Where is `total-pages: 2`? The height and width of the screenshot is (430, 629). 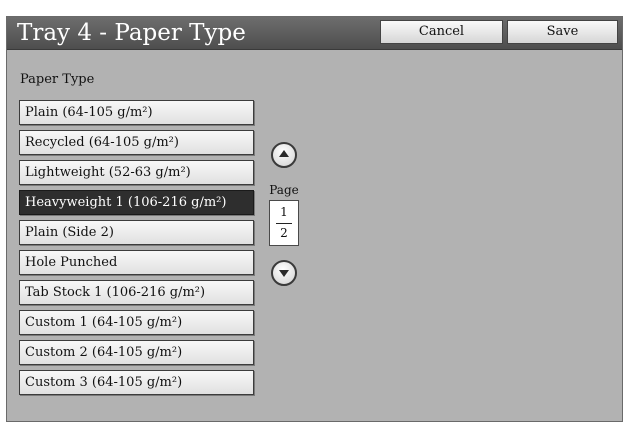 total-pages: 2 is located at coordinates (284, 233).